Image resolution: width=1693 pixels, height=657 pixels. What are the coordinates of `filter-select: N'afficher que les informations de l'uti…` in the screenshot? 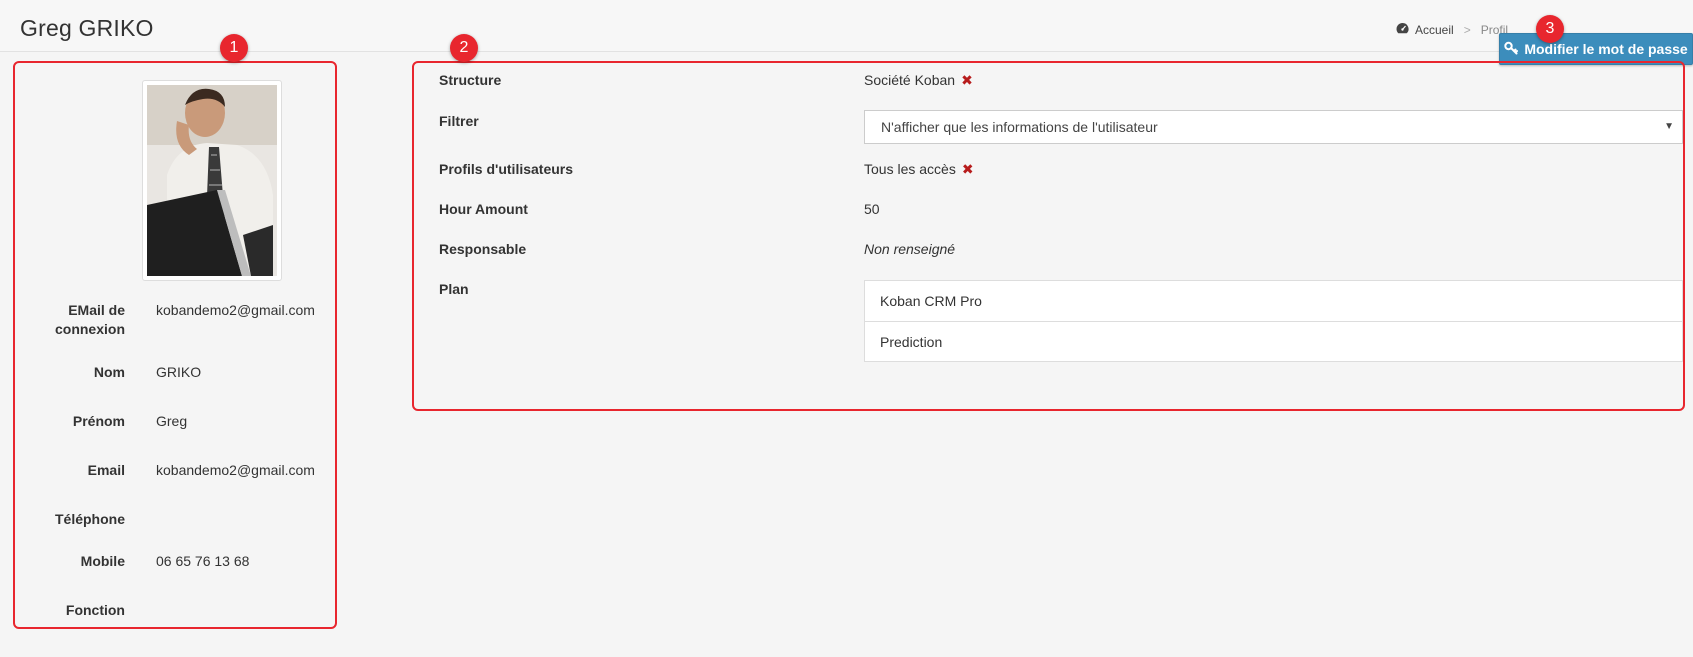 It's located at (1273, 127).